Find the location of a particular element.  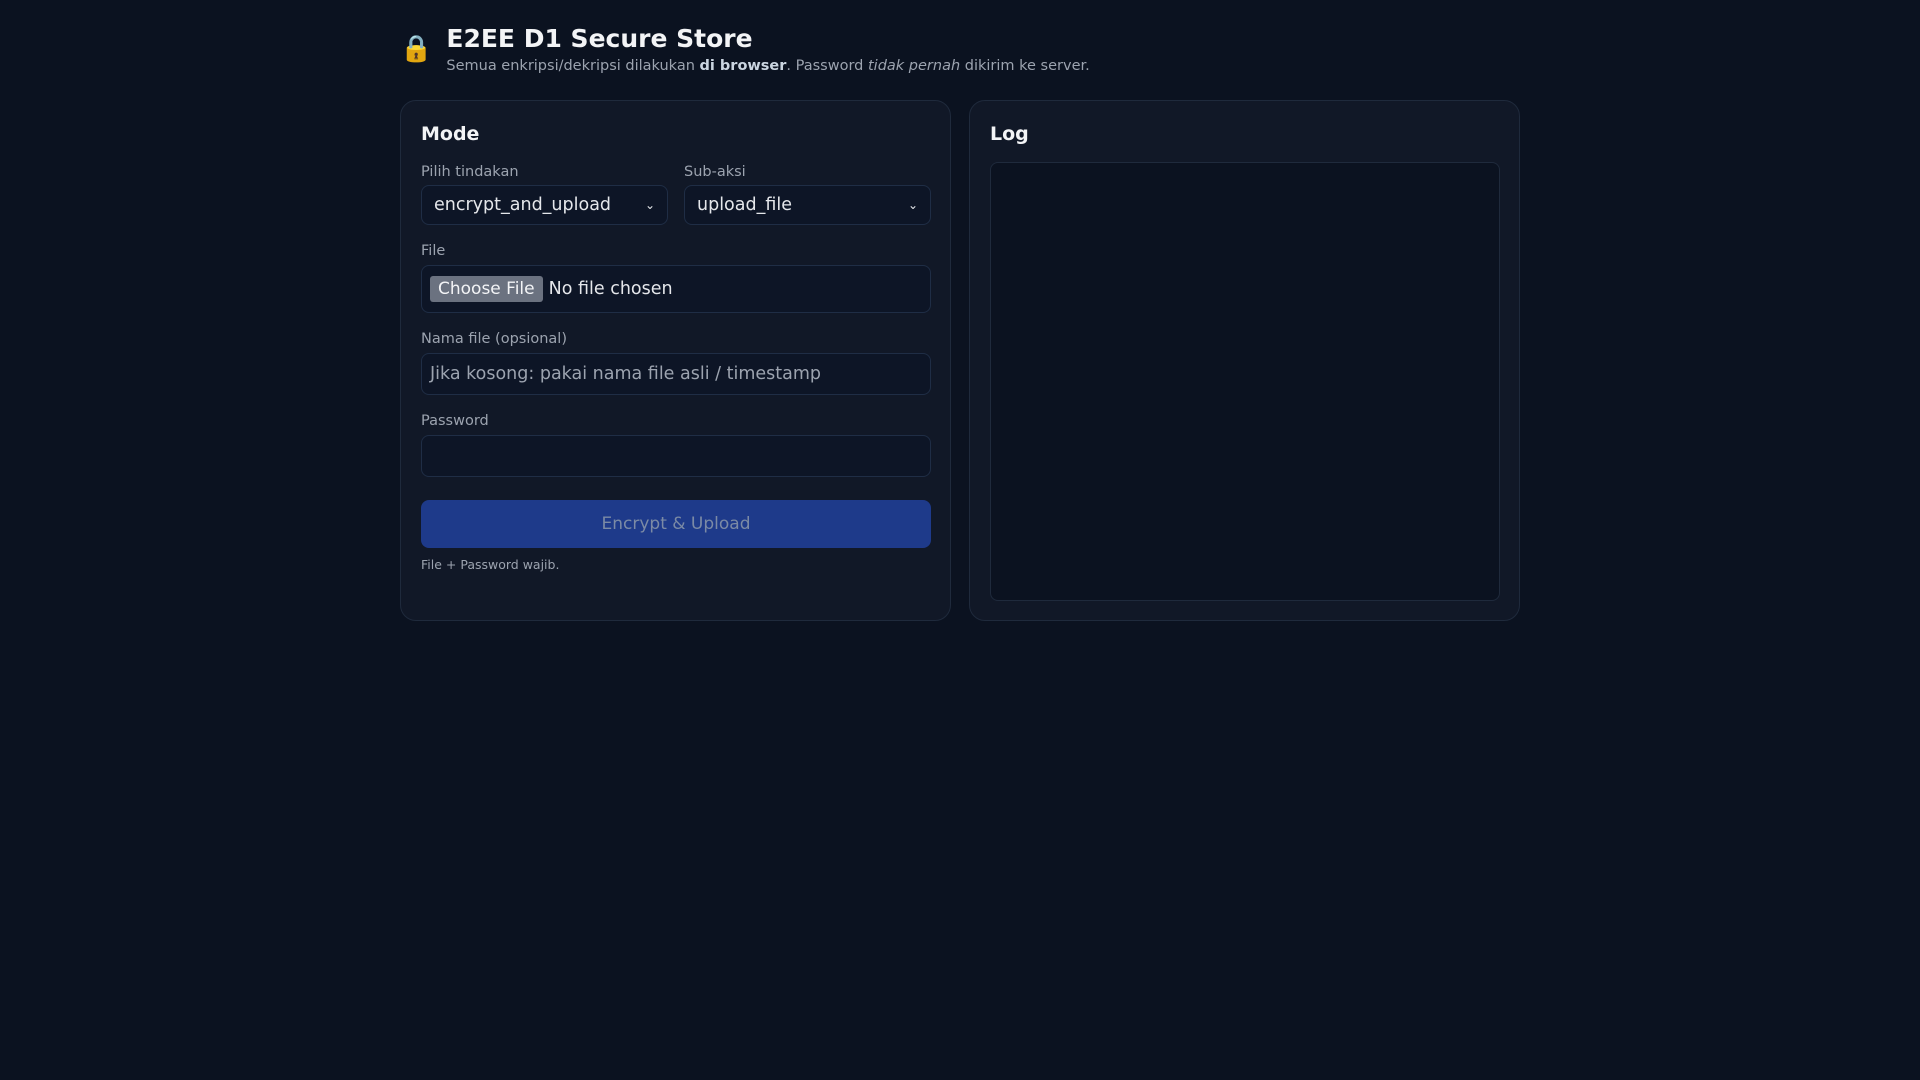

password-label: Password is located at coordinates (455, 421).